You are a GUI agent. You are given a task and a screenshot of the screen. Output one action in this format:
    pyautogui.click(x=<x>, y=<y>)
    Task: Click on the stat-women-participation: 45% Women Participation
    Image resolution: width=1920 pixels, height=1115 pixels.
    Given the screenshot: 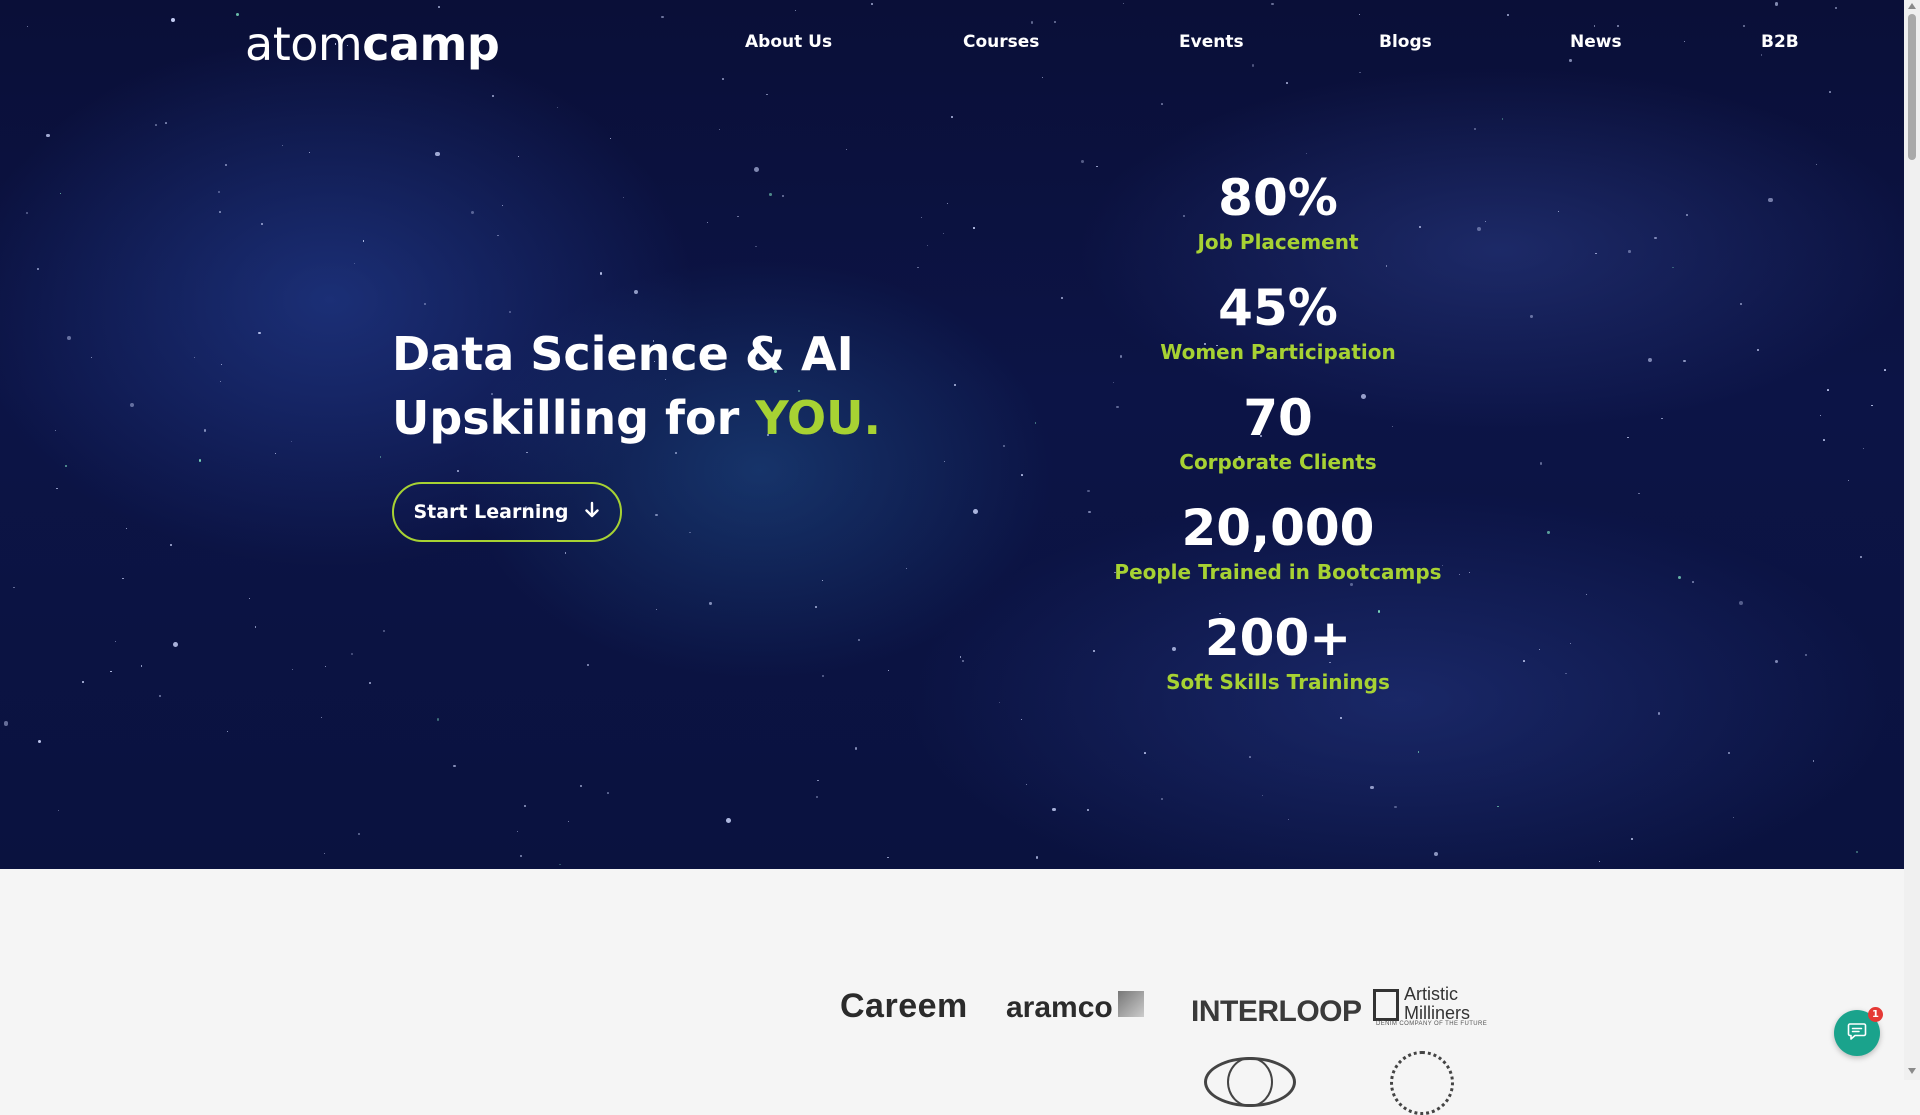 What is the action you would take?
    pyautogui.click(x=1278, y=333)
    